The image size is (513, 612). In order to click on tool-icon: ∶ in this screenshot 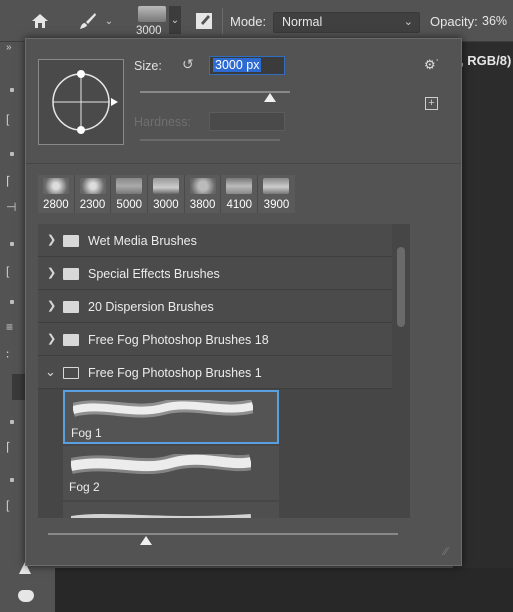, I will do `click(7, 355)`.